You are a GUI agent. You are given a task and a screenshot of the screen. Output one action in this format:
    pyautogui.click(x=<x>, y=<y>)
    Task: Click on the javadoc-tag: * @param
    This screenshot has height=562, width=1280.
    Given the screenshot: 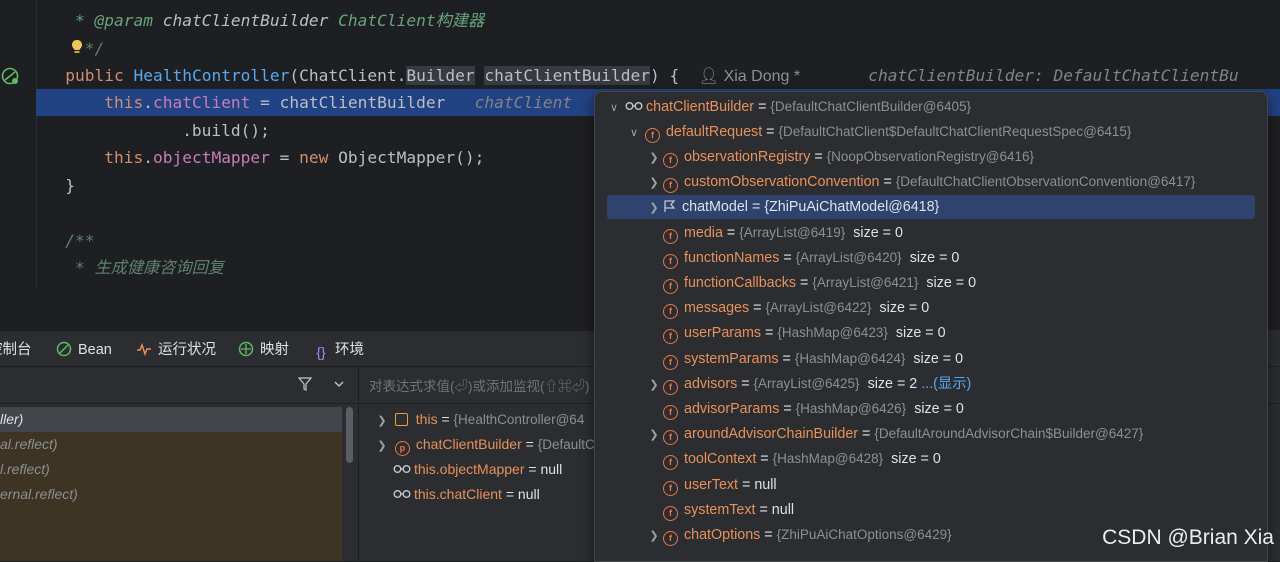 What is the action you would take?
    pyautogui.click(x=113, y=20)
    